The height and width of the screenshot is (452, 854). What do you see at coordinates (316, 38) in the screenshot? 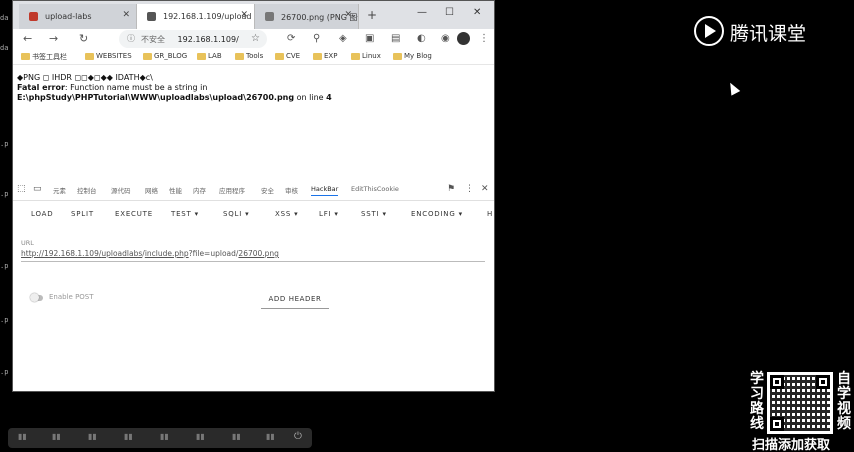
I see `extension-icon: ⚲` at bounding box center [316, 38].